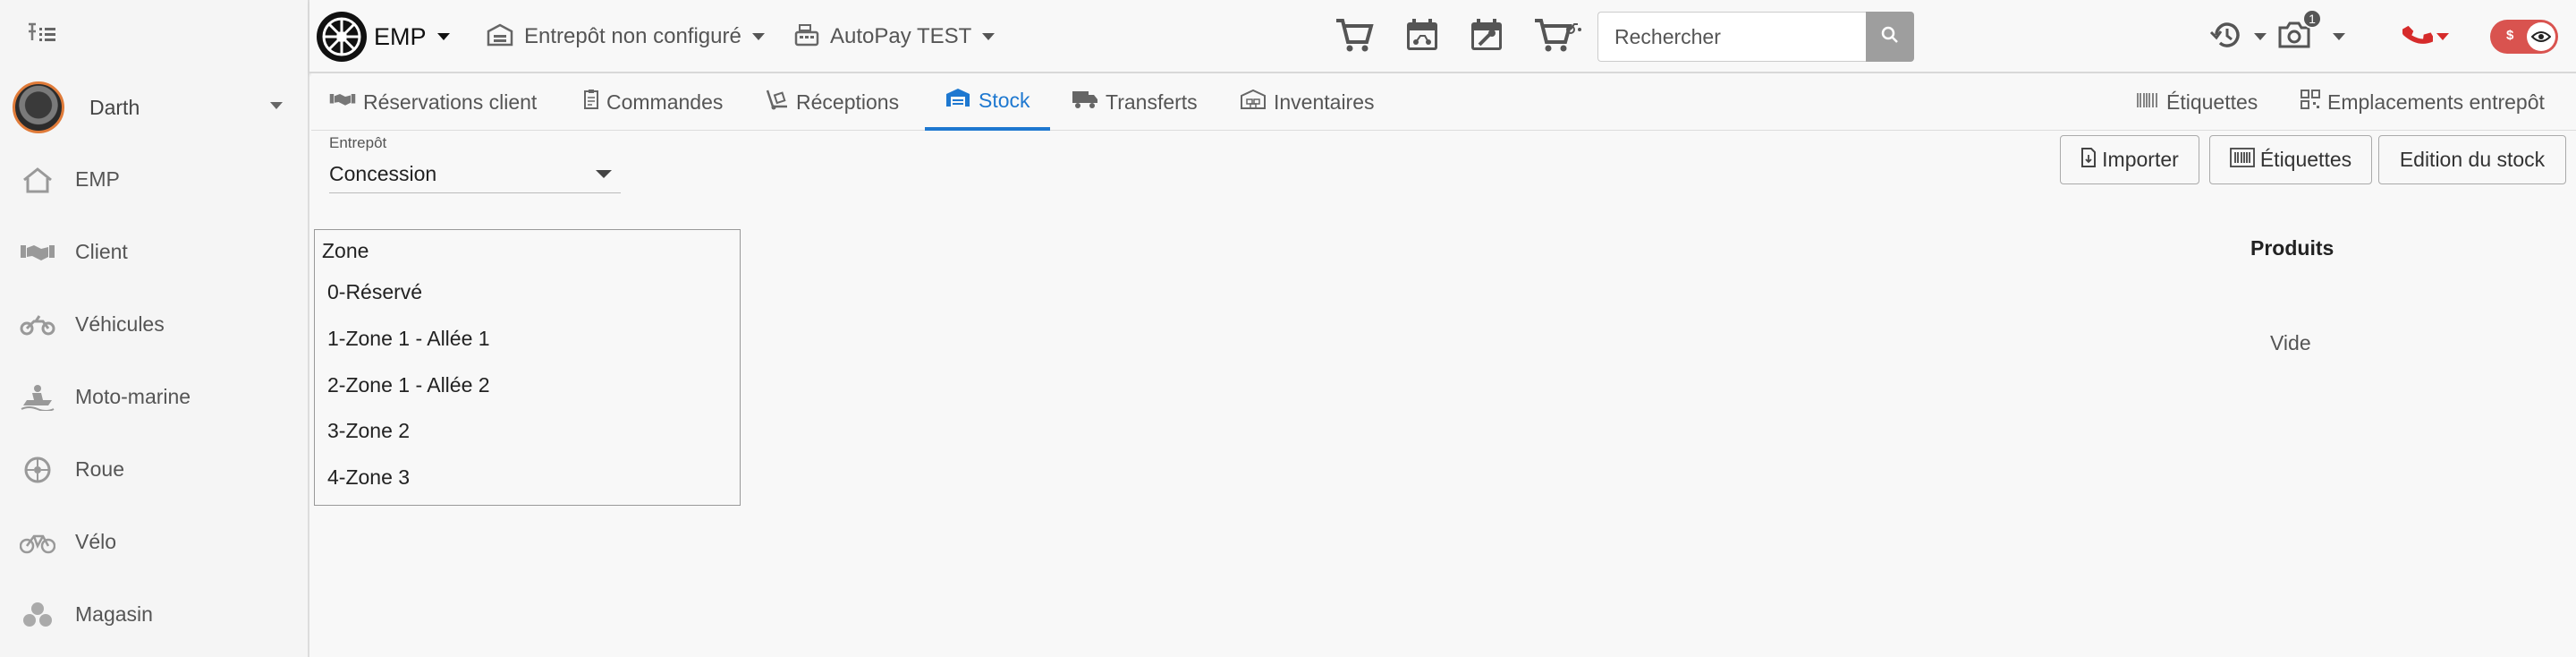 Image resolution: width=2576 pixels, height=657 pixels. Describe the element at coordinates (368, 431) in the screenshot. I see `zone-item: 3-Zone 2` at that location.